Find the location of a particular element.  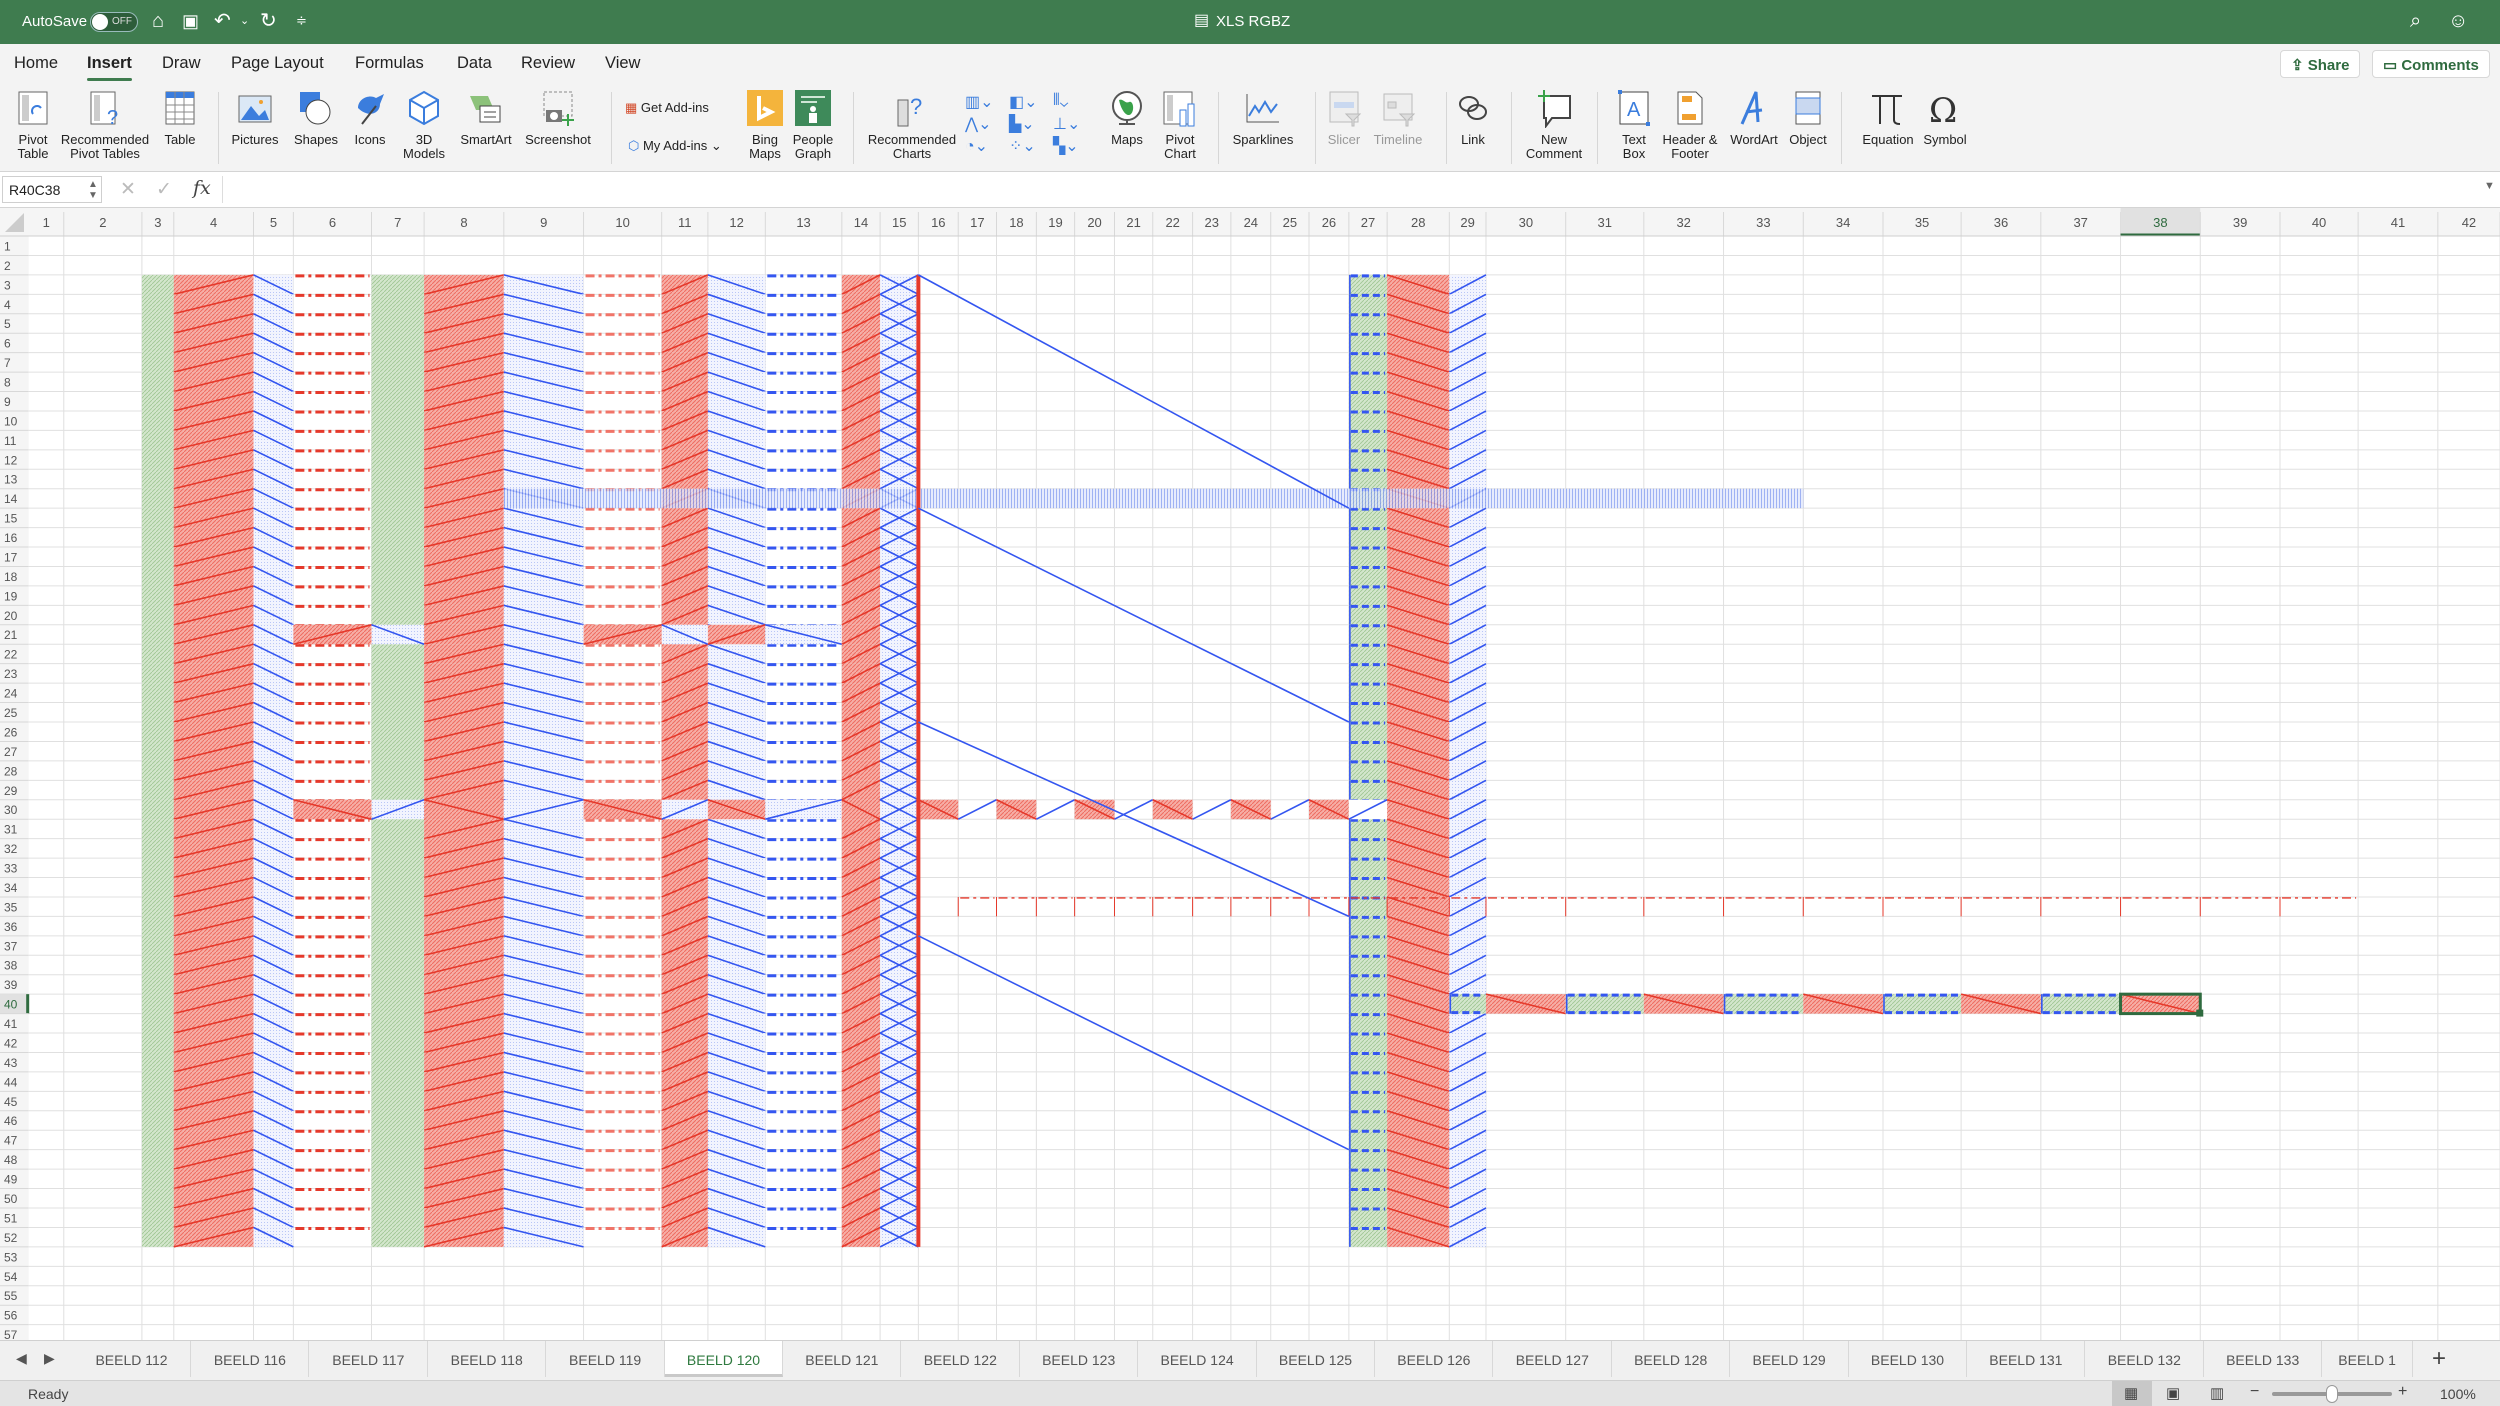

row-header: 5 is located at coordinates (7, 324).